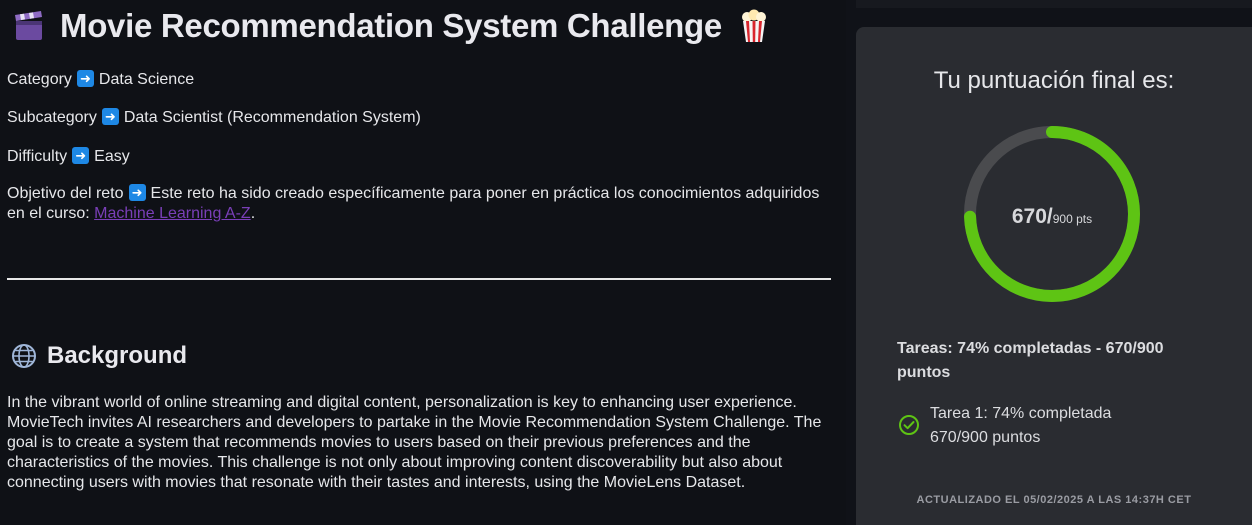 The image size is (1252, 525). Describe the element at coordinates (1020, 426) in the screenshot. I see `task-text: Tarea 1: 74% completada 670/900 puntos` at that location.